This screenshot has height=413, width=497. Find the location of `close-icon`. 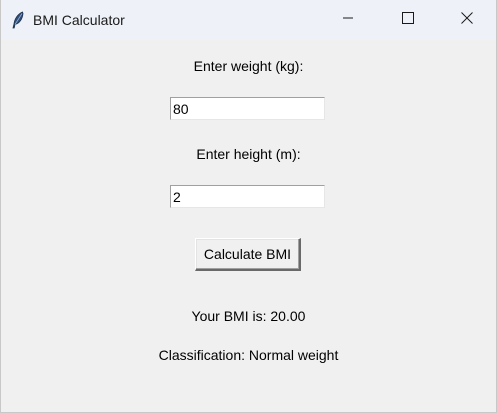

close-icon is located at coordinates (467, 20).